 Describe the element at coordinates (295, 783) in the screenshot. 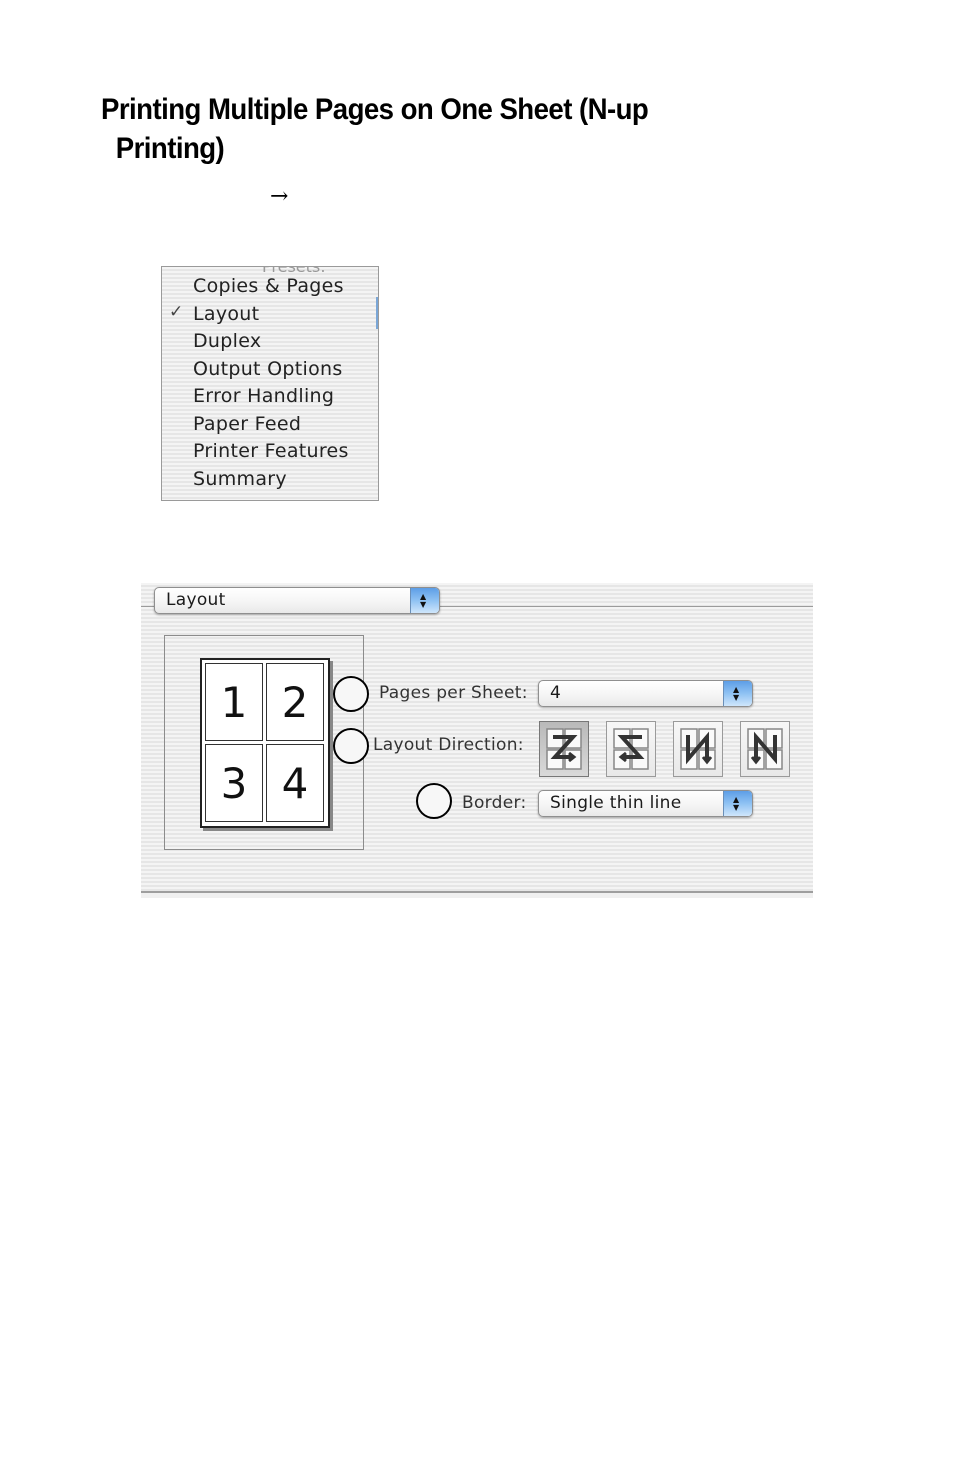

I see `preview-page-4: 4` at that location.